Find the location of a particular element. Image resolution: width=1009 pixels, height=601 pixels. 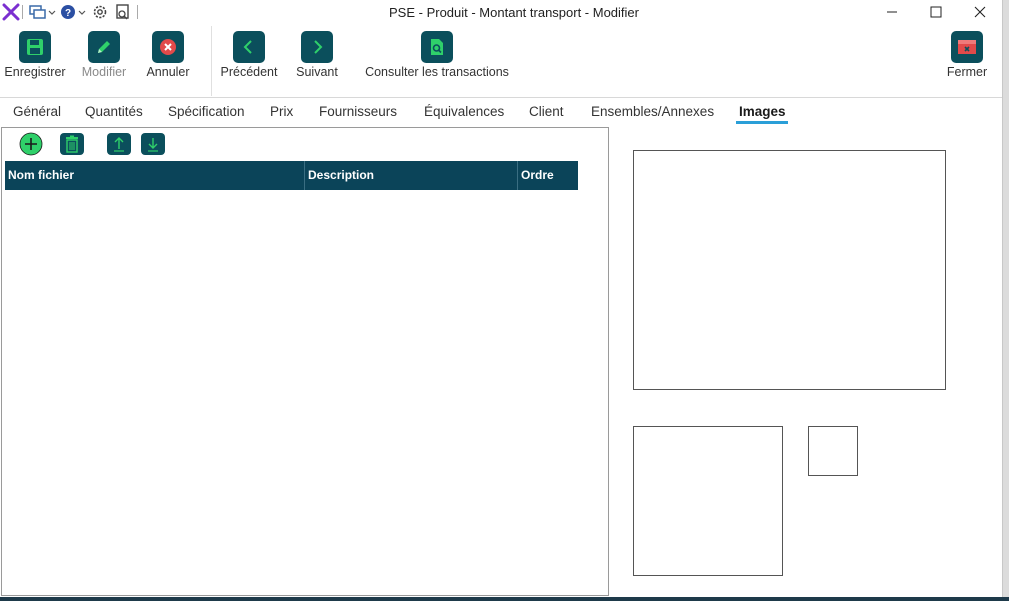

delete-image-button is located at coordinates (72, 144).